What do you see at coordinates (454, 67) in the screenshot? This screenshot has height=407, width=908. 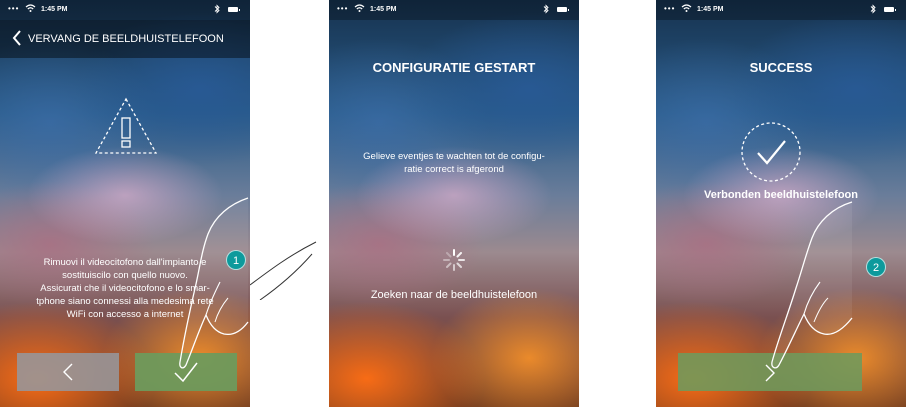 I see `page-title: CONFIGURATIE GESTART` at bounding box center [454, 67].